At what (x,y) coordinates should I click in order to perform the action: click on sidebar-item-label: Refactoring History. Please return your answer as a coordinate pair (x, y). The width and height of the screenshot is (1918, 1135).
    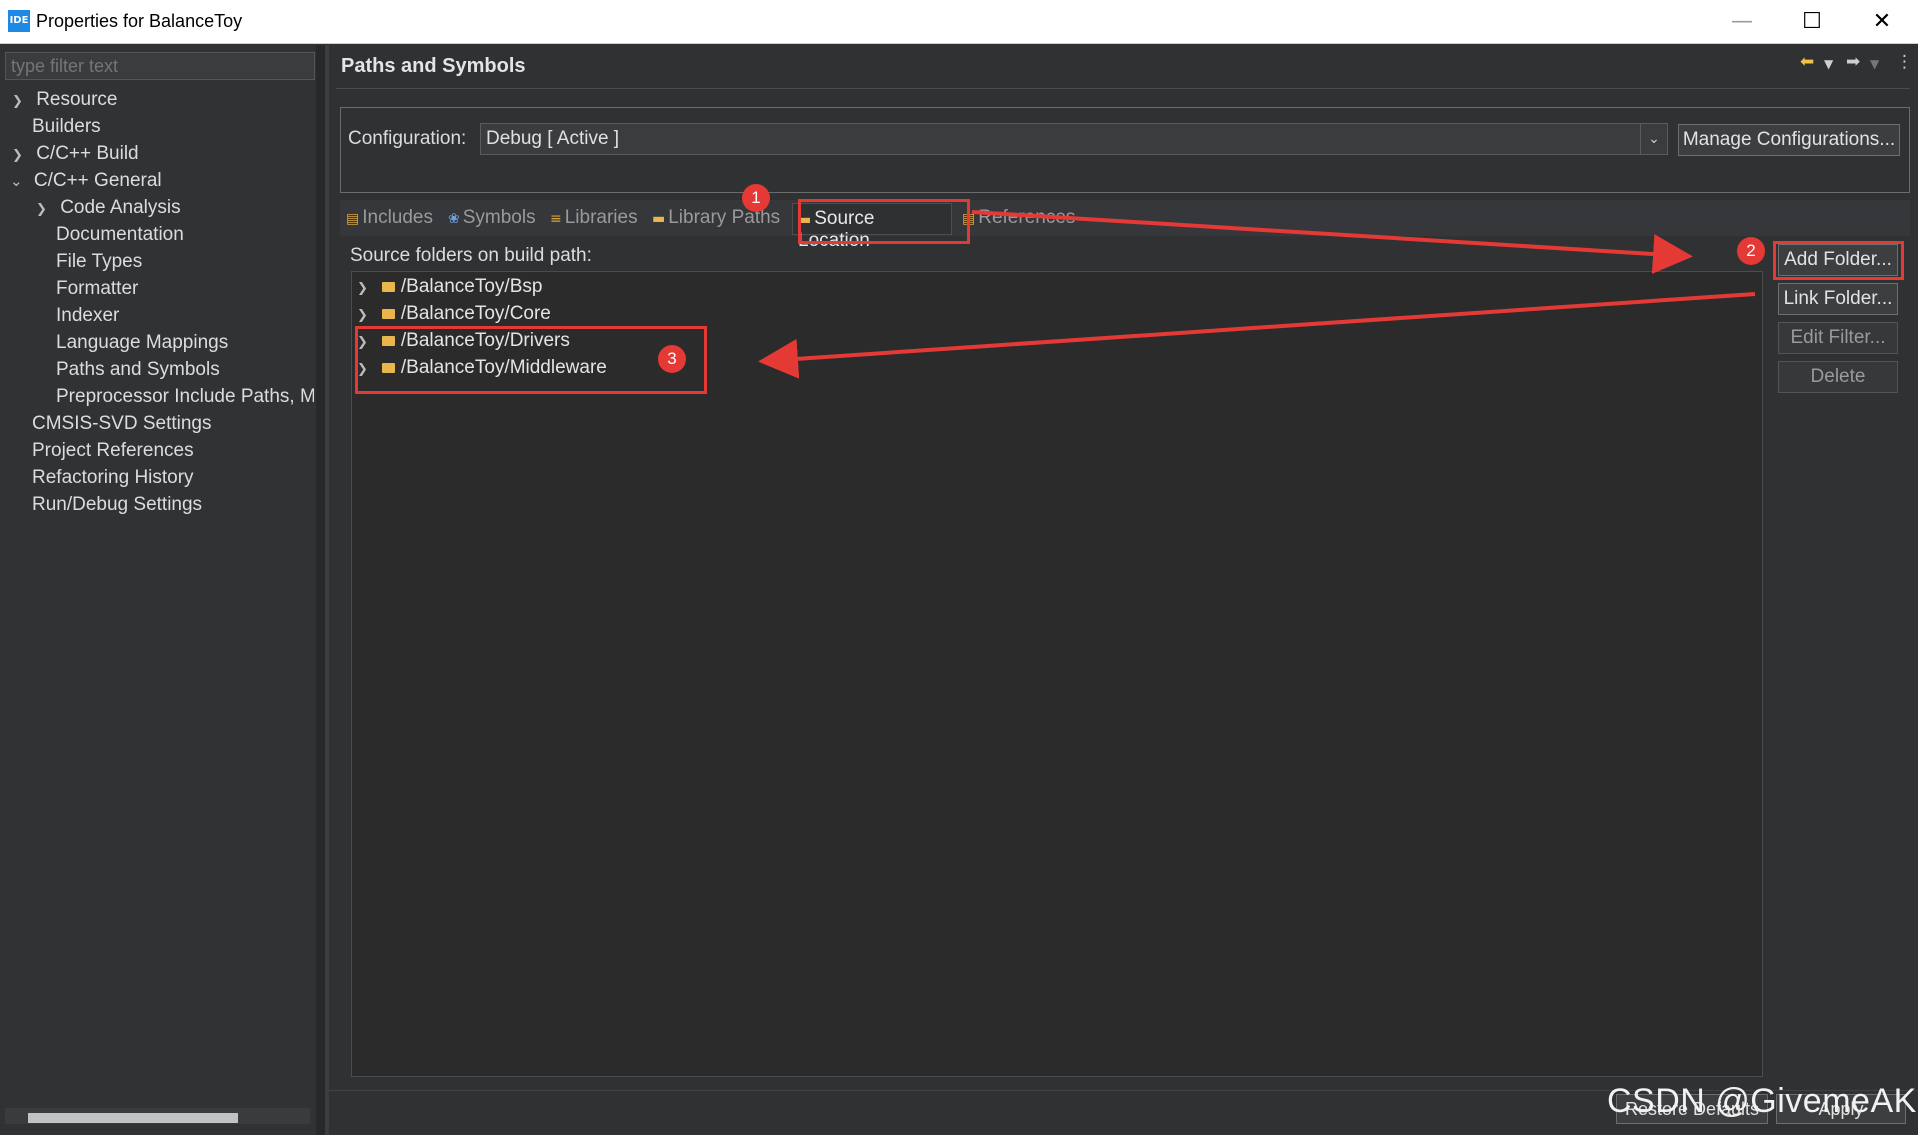
    Looking at the image, I should click on (113, 477).